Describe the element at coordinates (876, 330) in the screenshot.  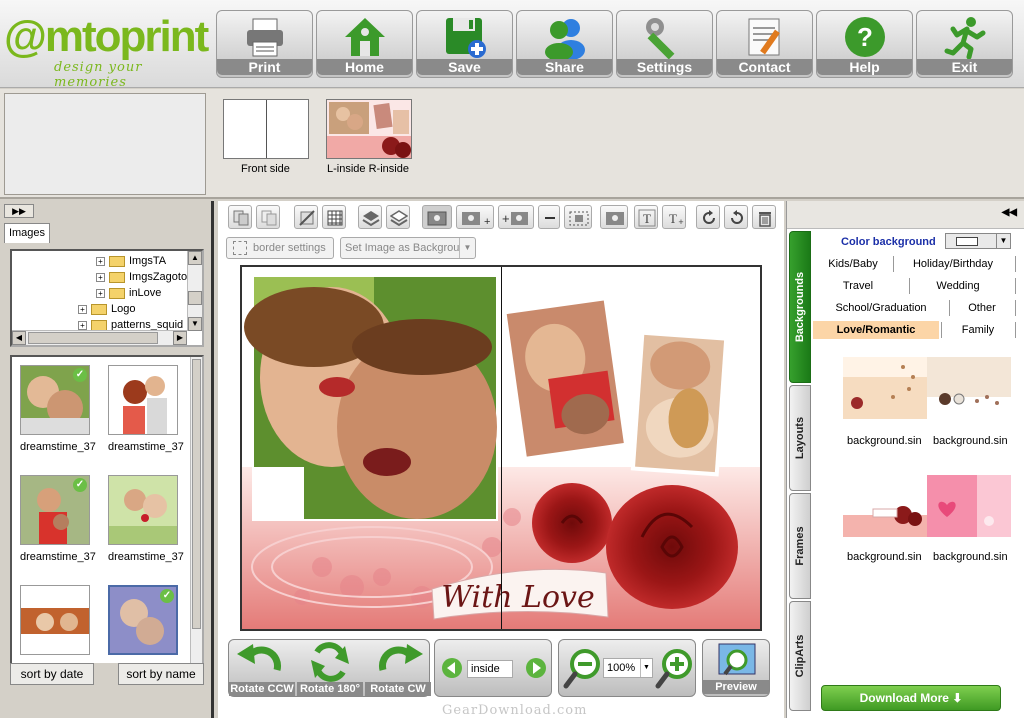
I see `category-love-romantic: Love/Romantic` at that location.